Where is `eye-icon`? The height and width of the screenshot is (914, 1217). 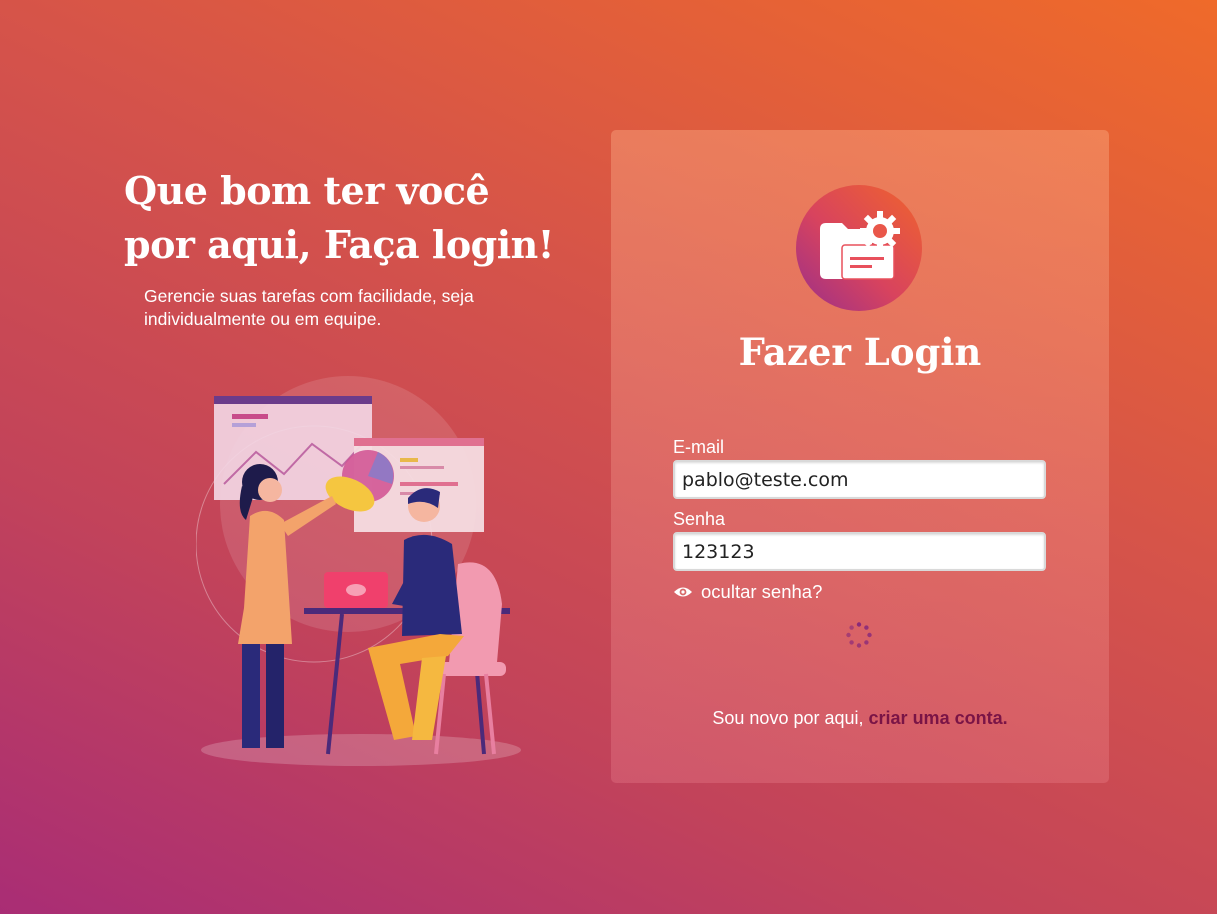 eye-icon is located at coordinates (683, 592).